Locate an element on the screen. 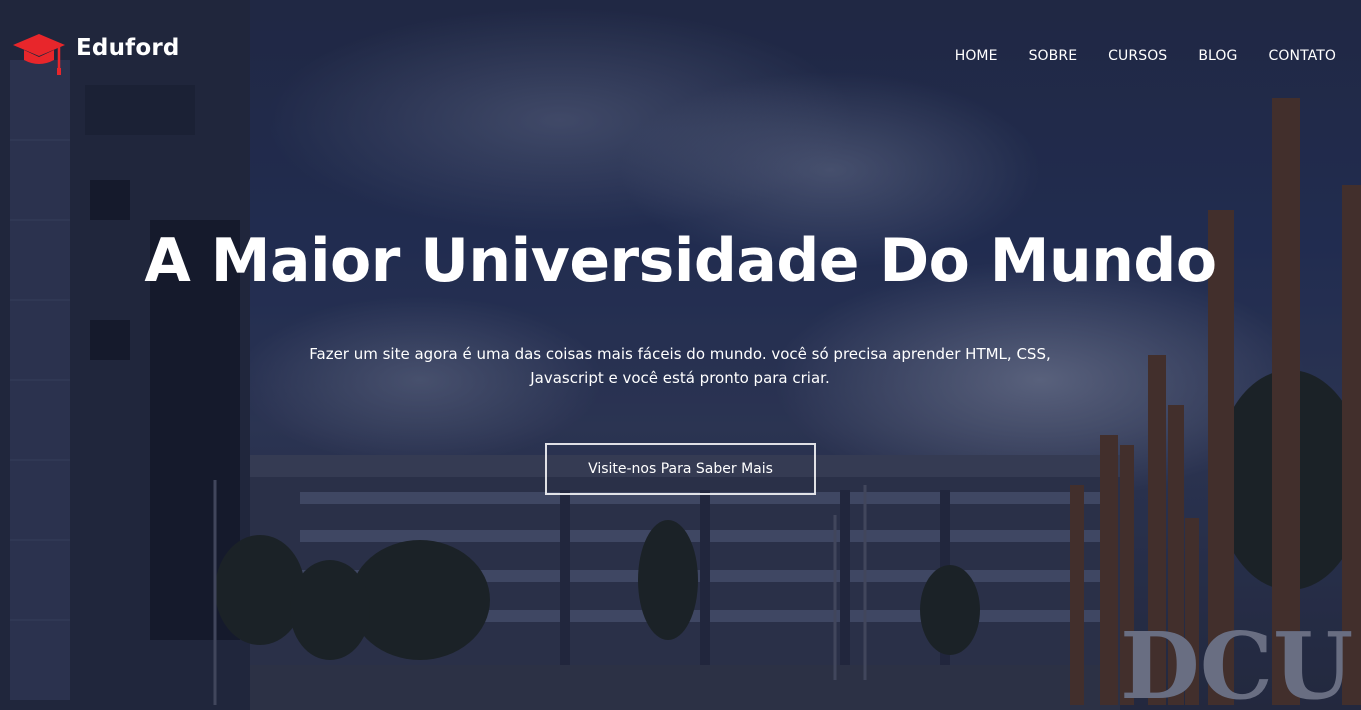 The height and width of the screenshot is (710, 1361). brand-logo: Eduford is located at coordinates (96, 54).